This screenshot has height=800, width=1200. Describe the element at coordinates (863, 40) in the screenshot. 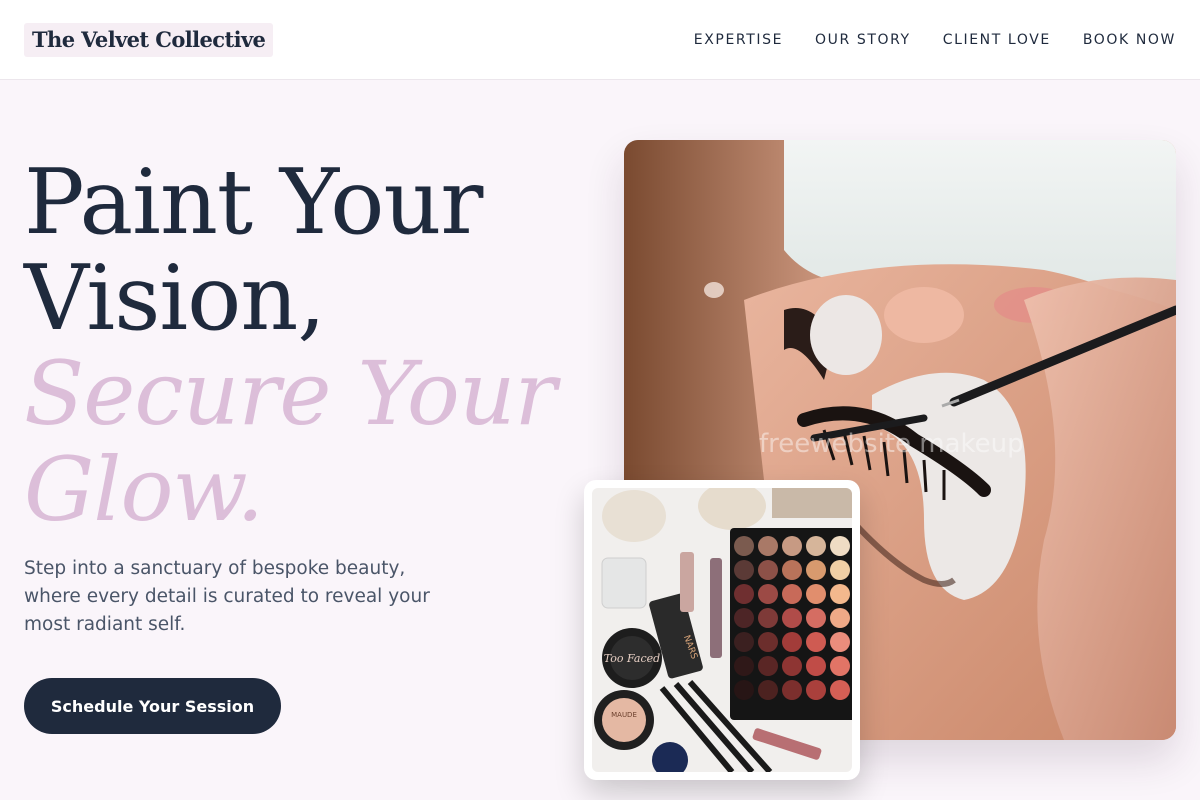

I see `nav-link-our-story: OUR STORY` at that location.